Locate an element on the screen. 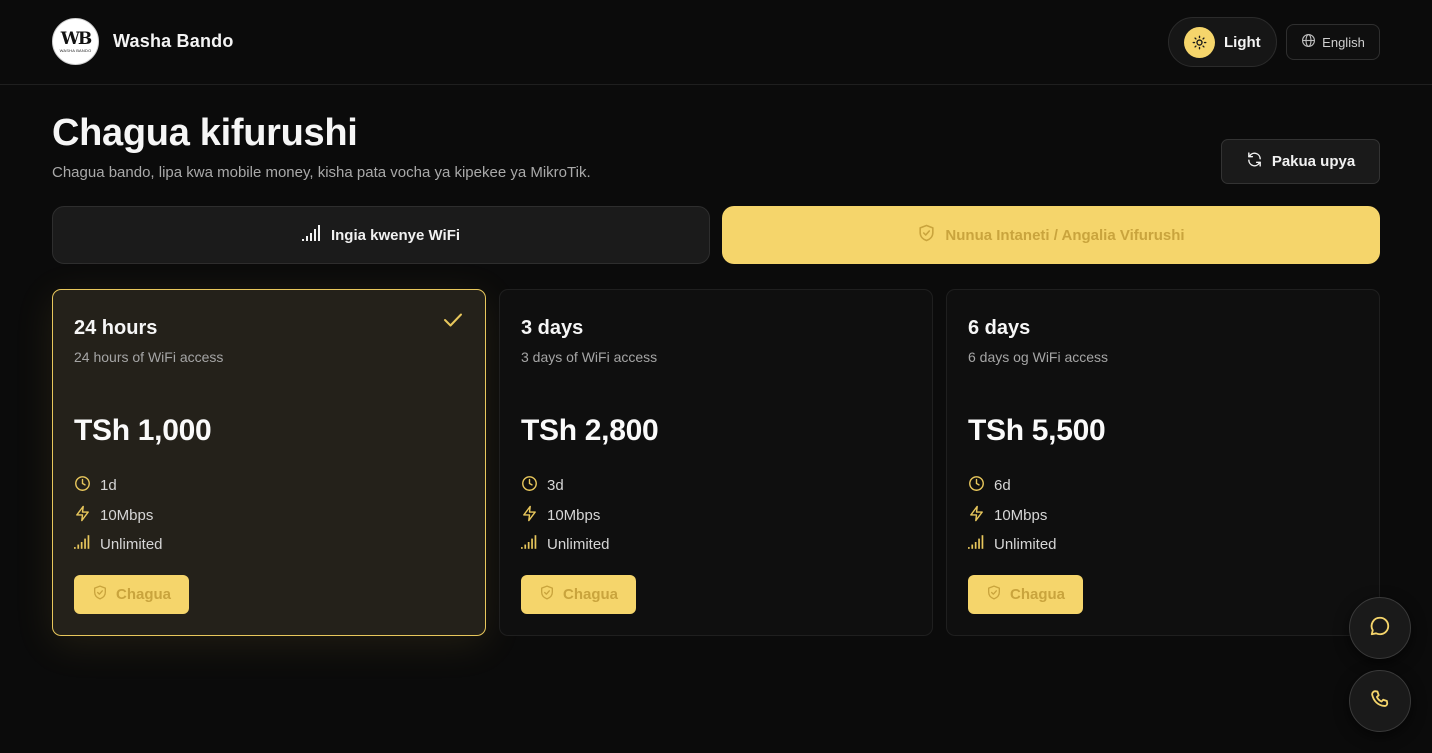  page-title: Chagua kifurushi is located at coordinates (205, 133).